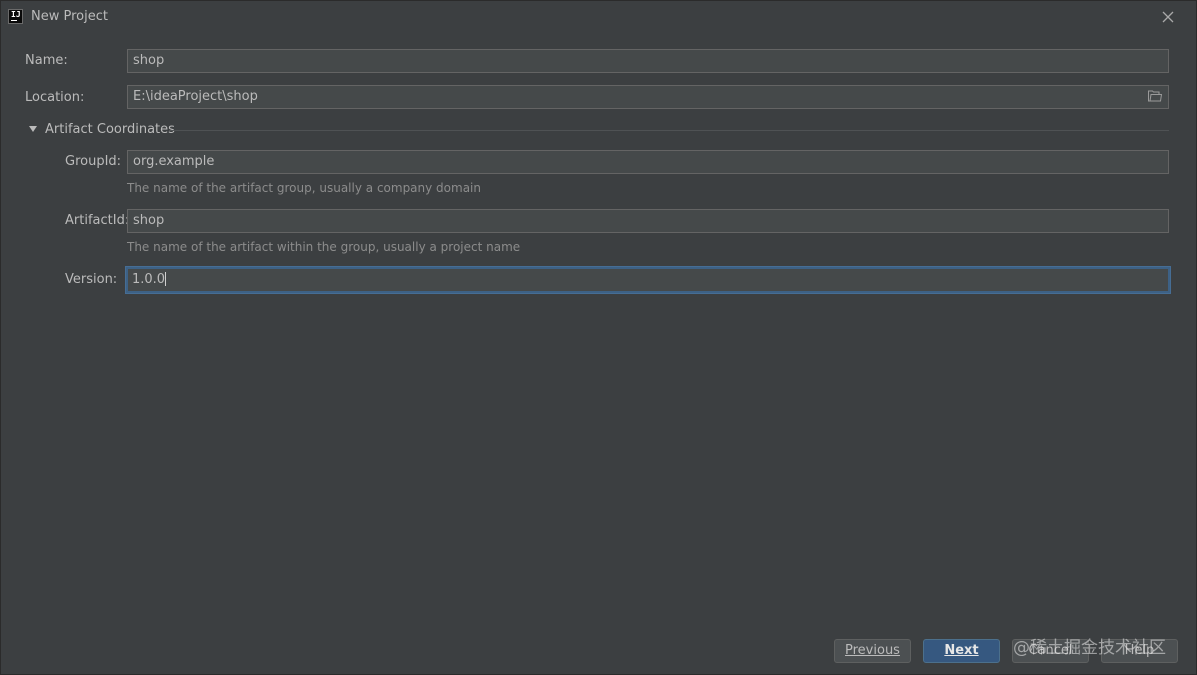 This screenshot has height=675, width=1197. I want to click on window-title: New Project, so click(69, 16).